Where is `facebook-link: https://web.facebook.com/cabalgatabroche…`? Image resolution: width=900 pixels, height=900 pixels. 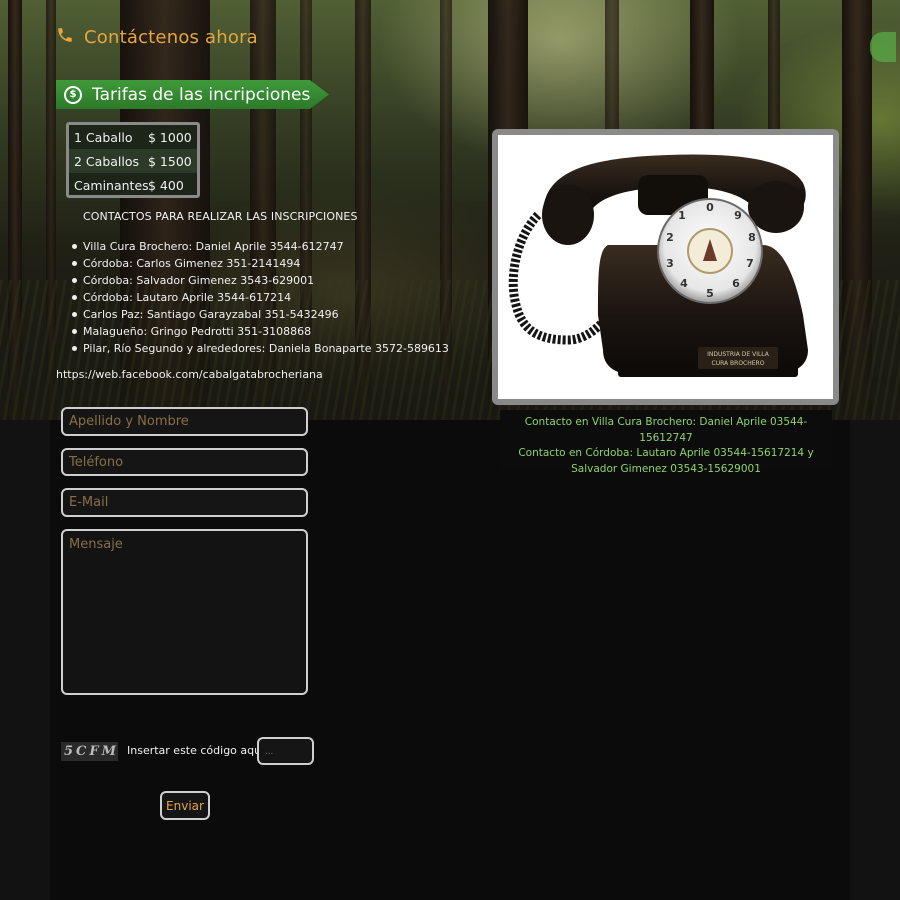 facebook-link: https://web.facebook.com/cabalgatabroche… is located at coordinates (189, 374).